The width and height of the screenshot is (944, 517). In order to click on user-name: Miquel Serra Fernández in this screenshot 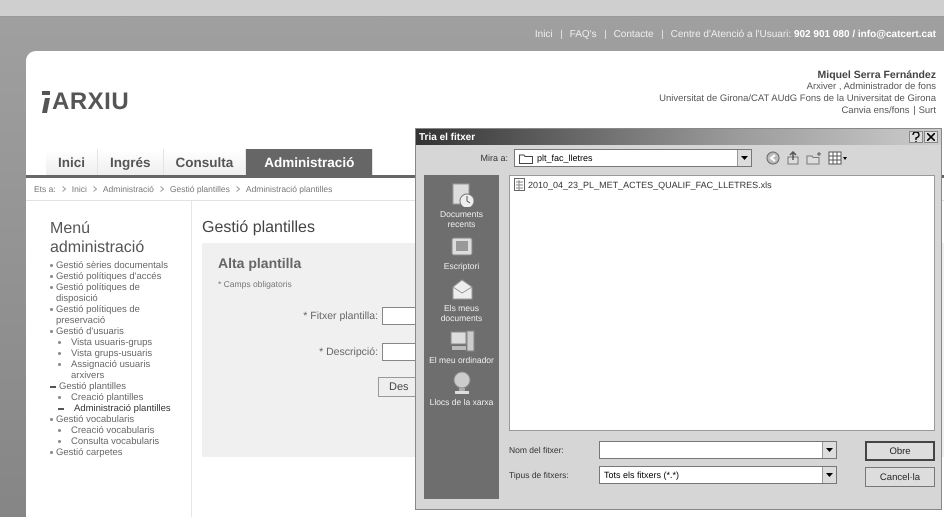, I will do `click(876, 75)`.